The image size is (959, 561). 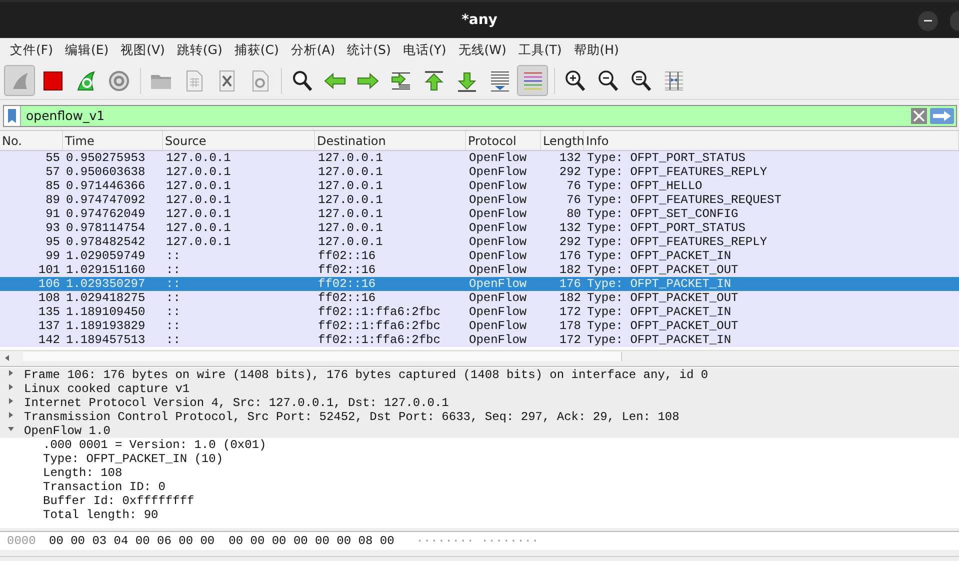 I want to click on tree-item: Type: OFPT_PACKET_IN (10), so click(x=133, y=459).